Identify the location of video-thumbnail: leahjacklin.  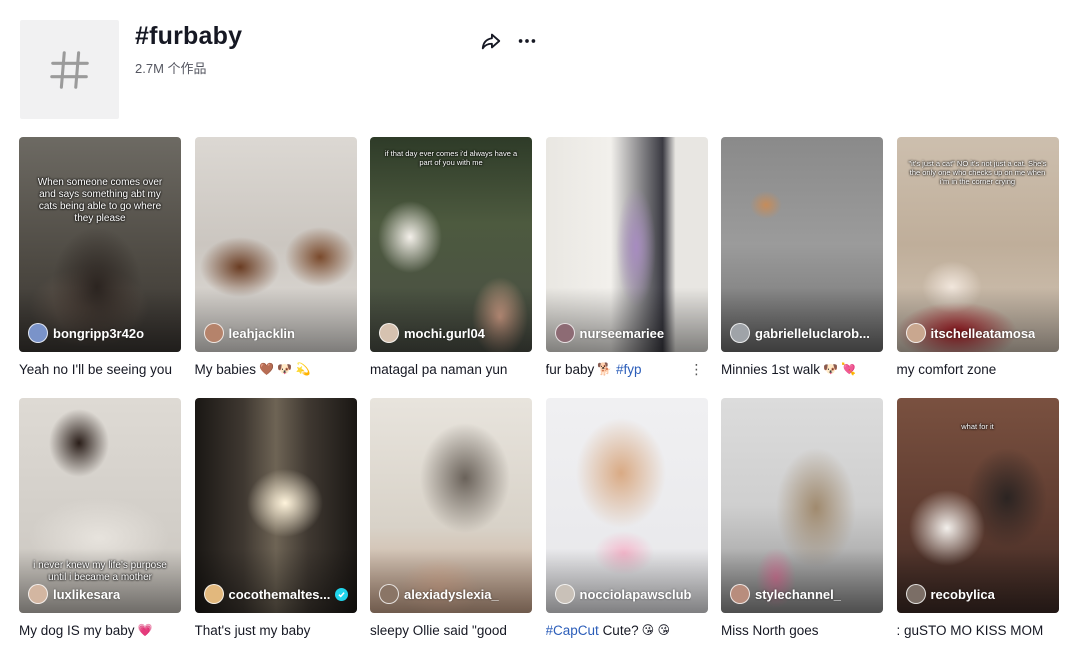
(275, 244).